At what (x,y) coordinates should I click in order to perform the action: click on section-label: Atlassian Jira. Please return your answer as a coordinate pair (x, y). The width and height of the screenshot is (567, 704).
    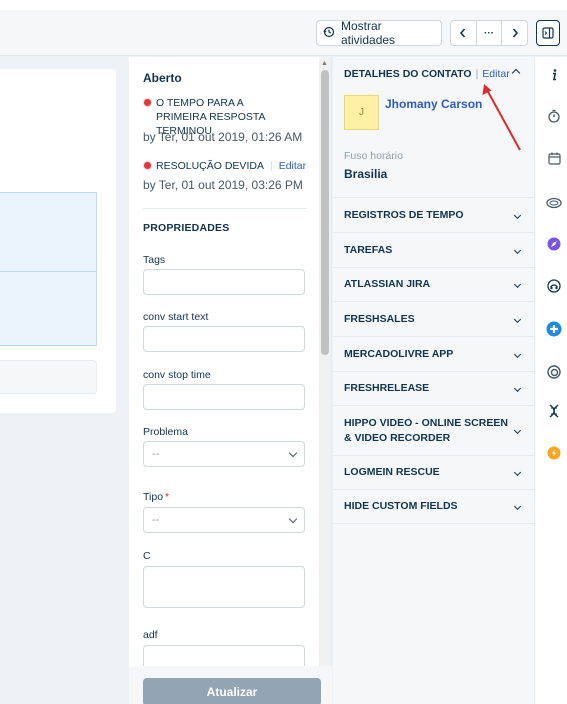
    Looking at the image, I should click on (387, 284).